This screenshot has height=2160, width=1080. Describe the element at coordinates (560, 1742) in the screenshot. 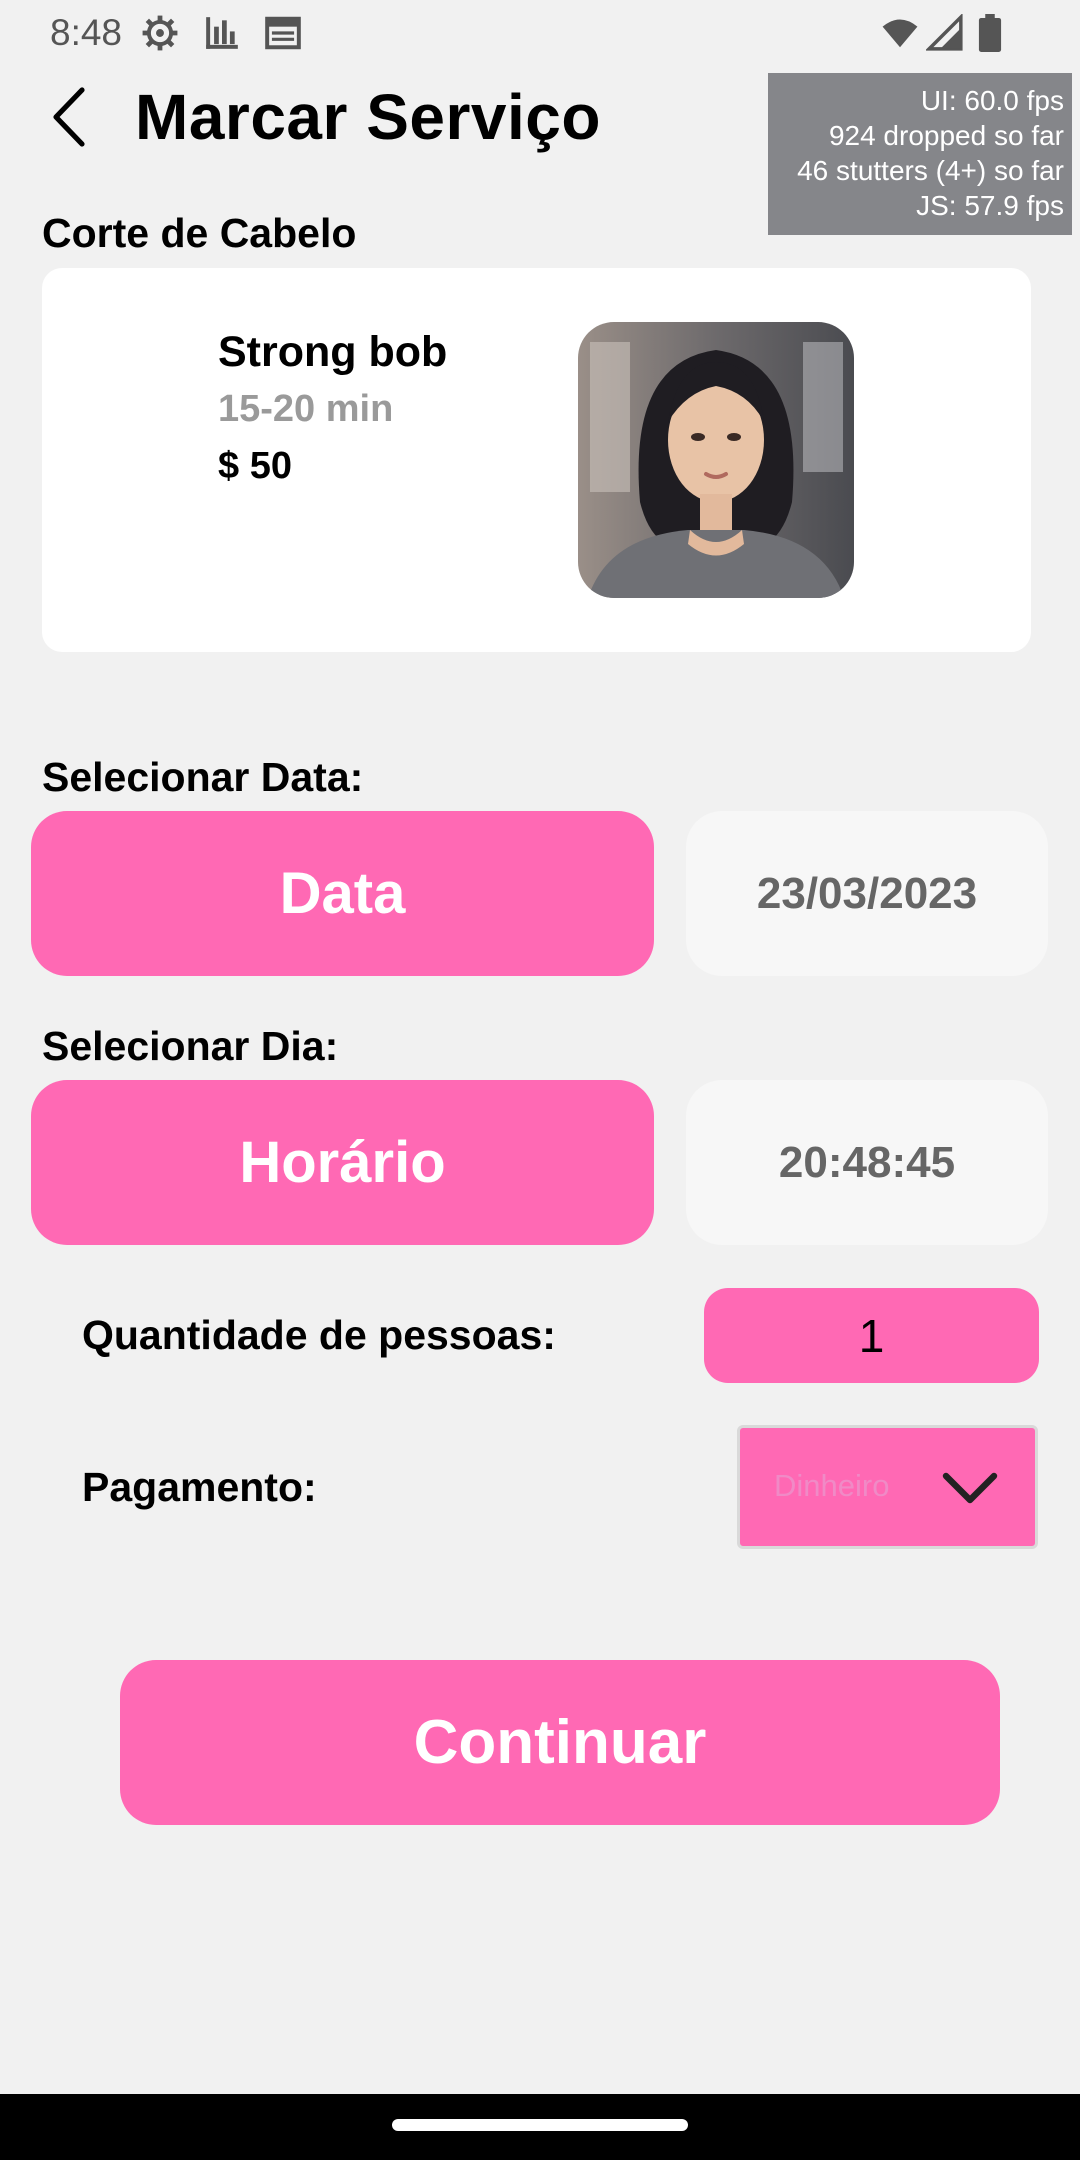

I see `continue-button: Continuar` at that location.